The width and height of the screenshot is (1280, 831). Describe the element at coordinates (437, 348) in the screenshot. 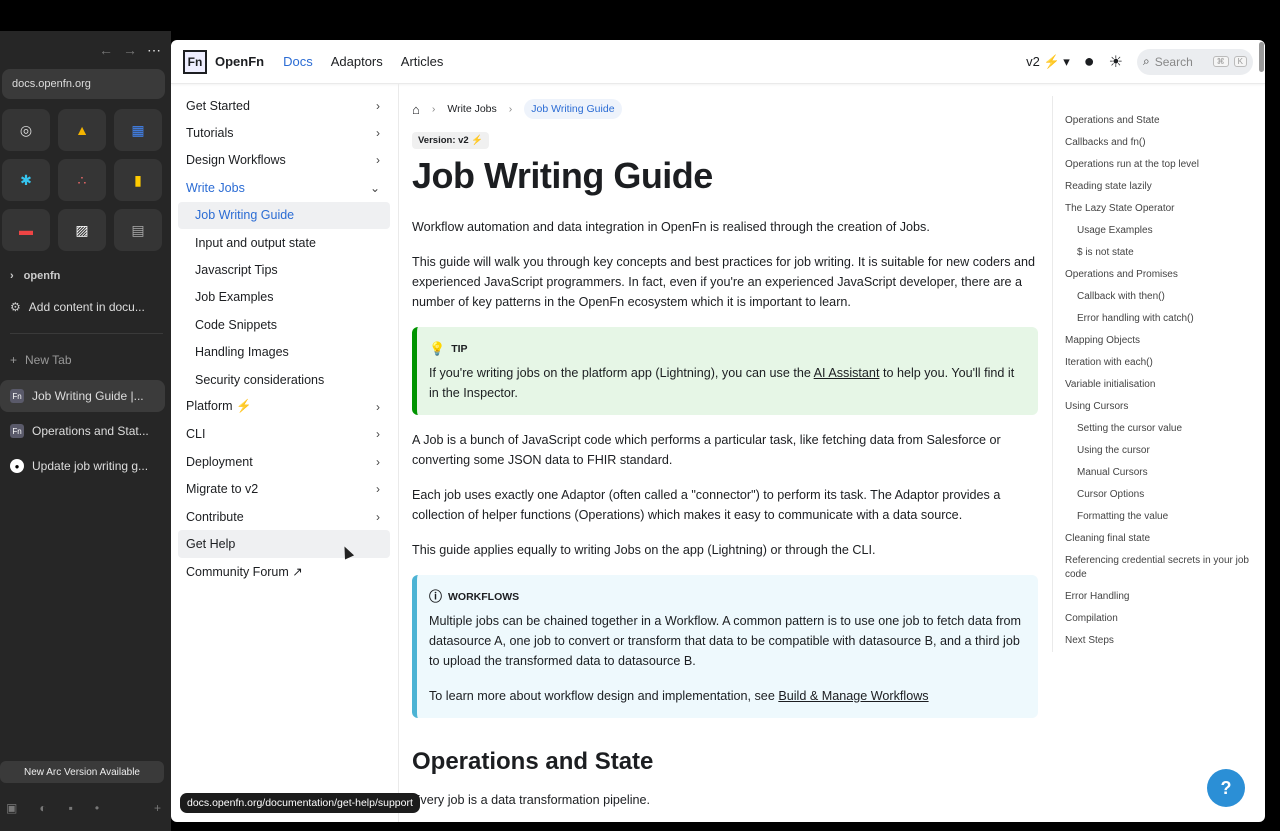

I see `lightbulb-icon: 💡` at that location.